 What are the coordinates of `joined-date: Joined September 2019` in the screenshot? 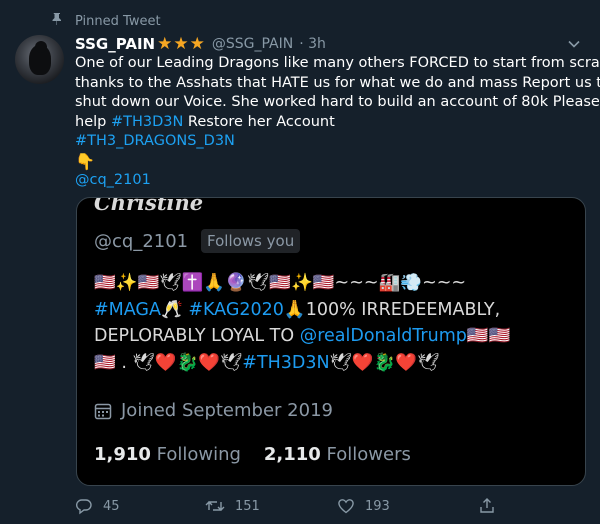 It's located at (227, 410).